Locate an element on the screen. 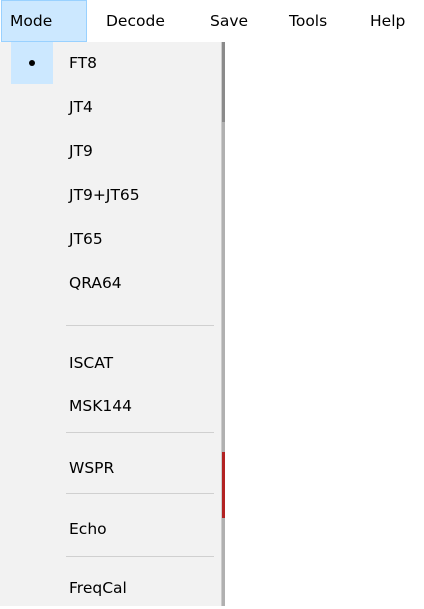 Image resolution: width=424 pixels, height=609 pixels. menu-item-jt9-jt65: JT9+JT65 is located at coordinates (110, 195).